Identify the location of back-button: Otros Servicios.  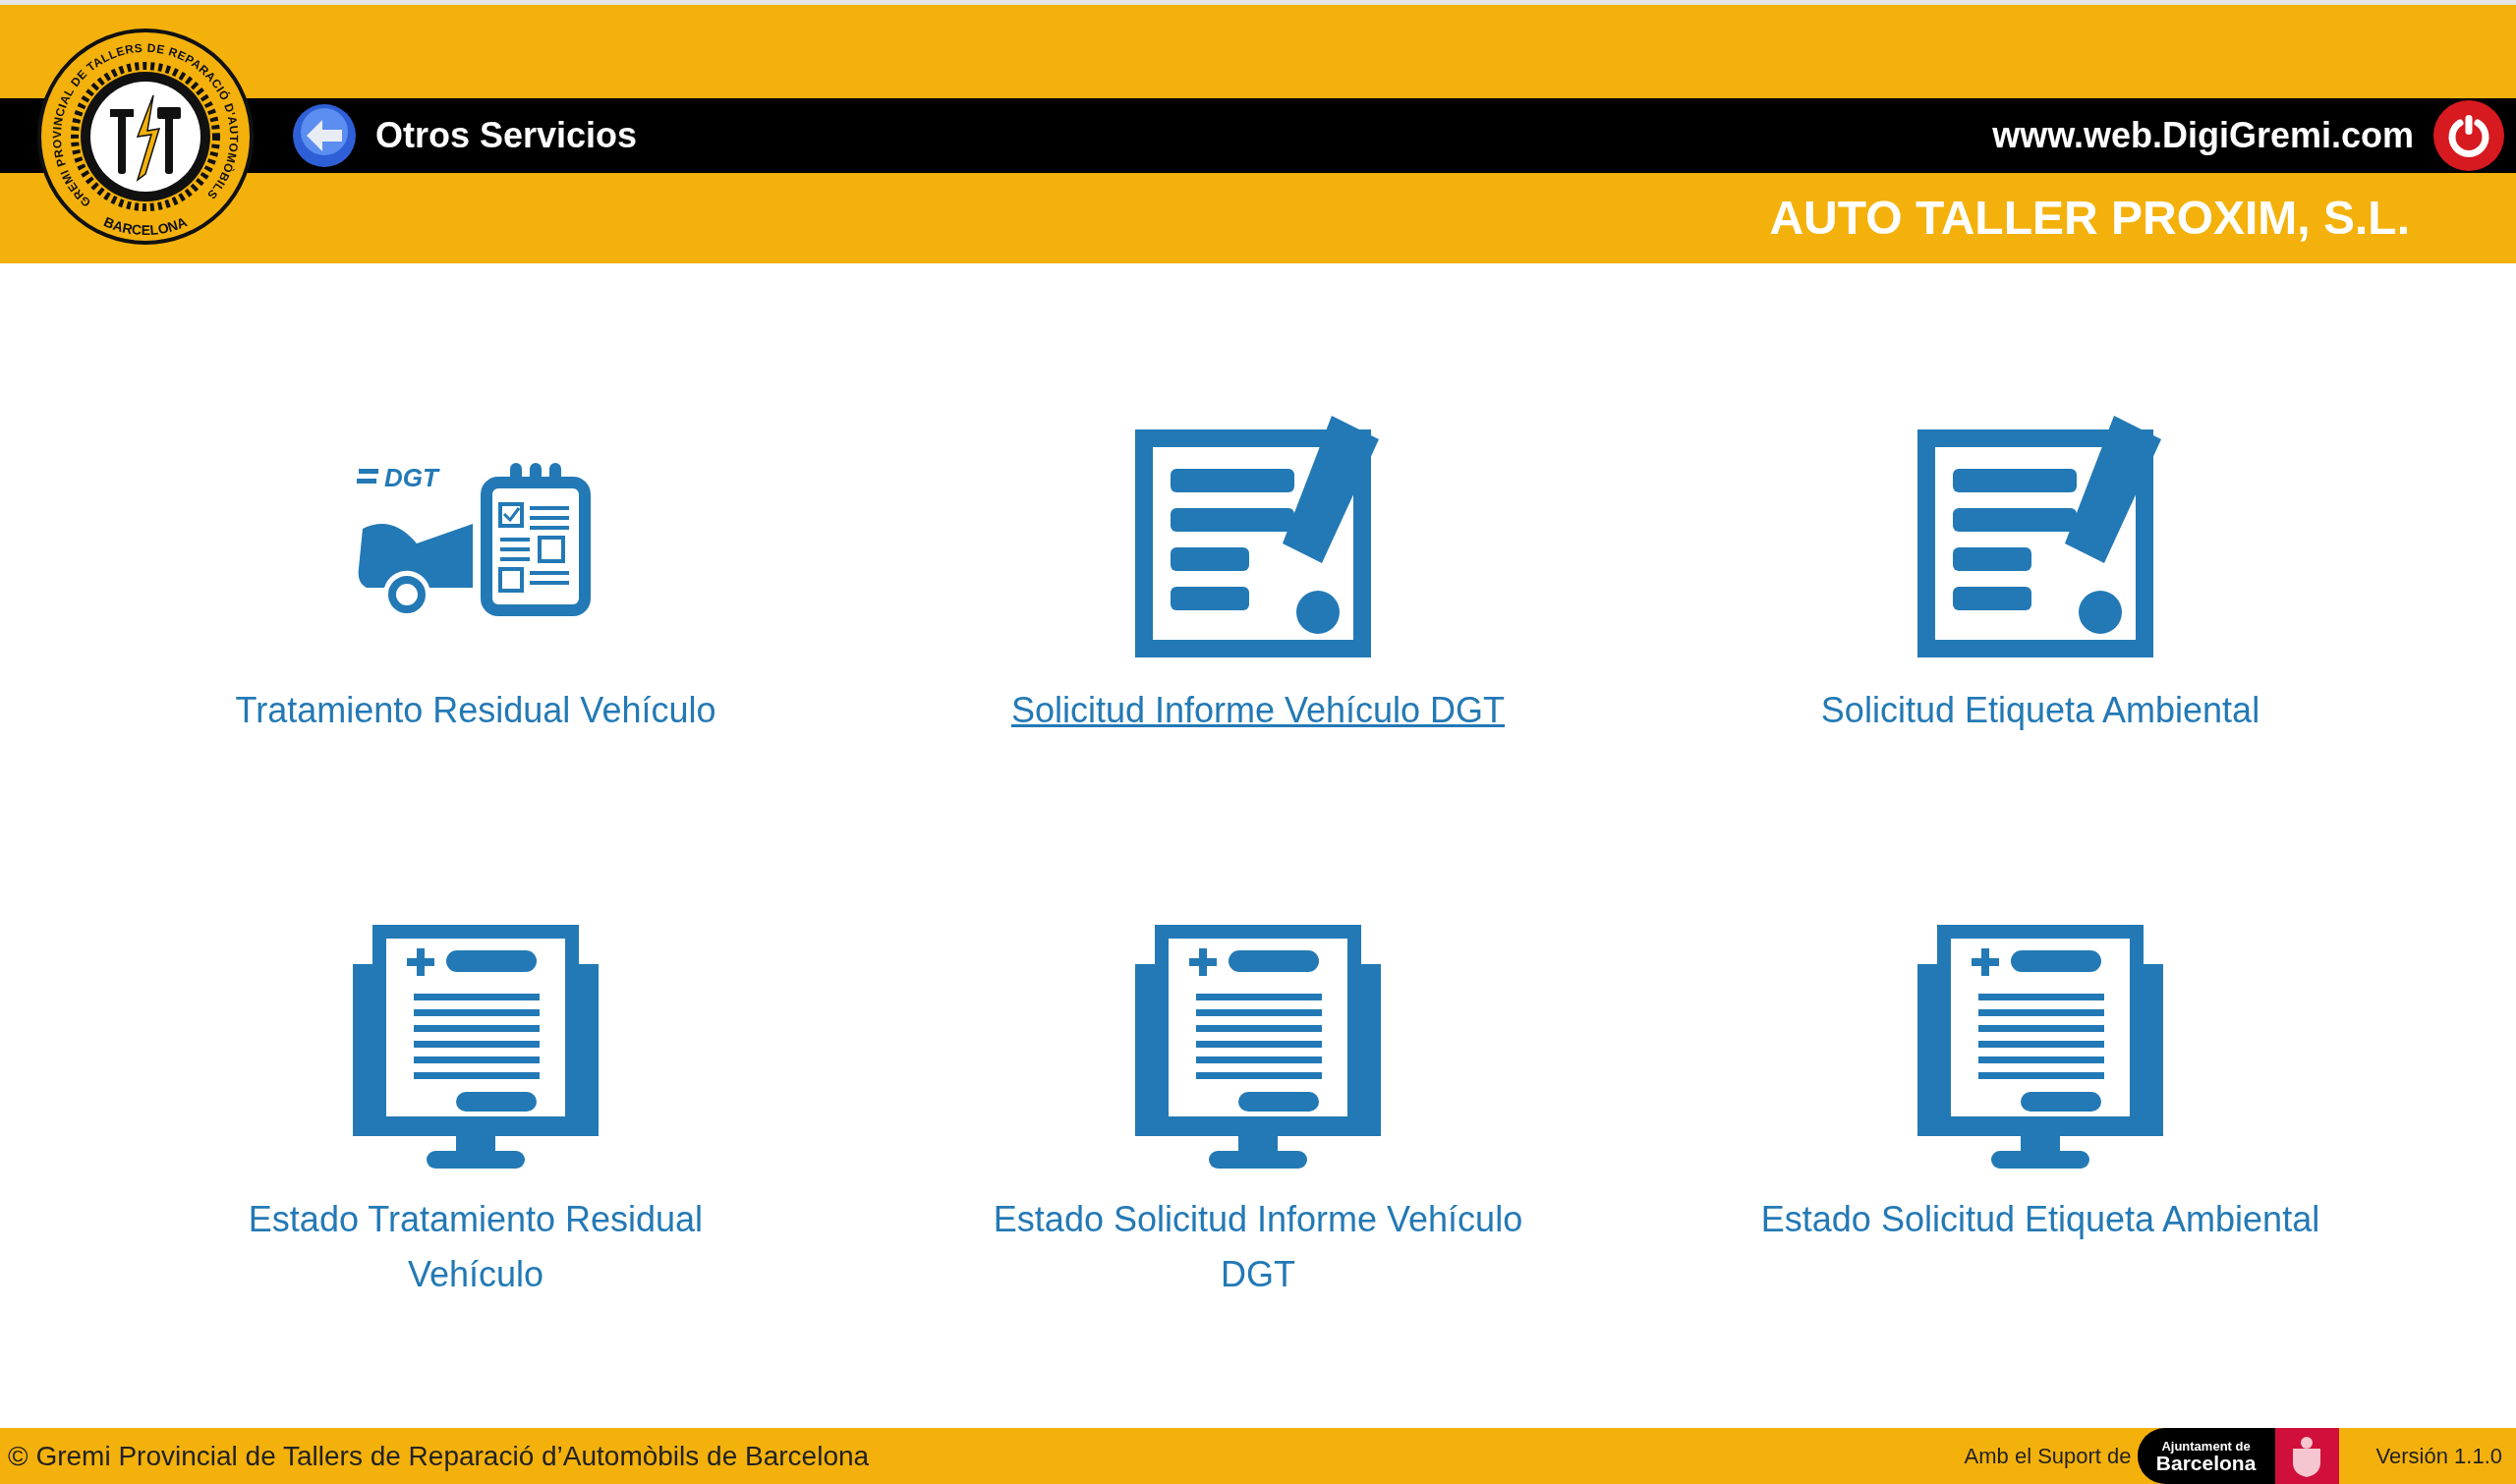
(464, 135).